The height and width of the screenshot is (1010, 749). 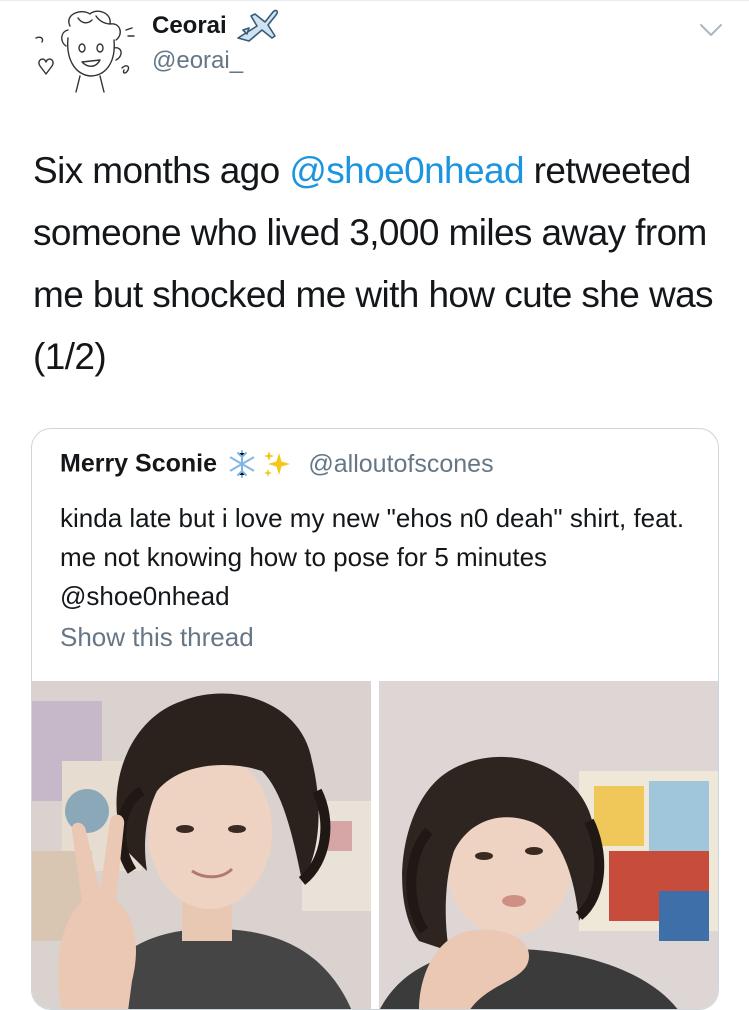 What do you see at coordinates (258, 25) in the screenshot?
I see `airplane-icon` at bounding box center [258, 25].